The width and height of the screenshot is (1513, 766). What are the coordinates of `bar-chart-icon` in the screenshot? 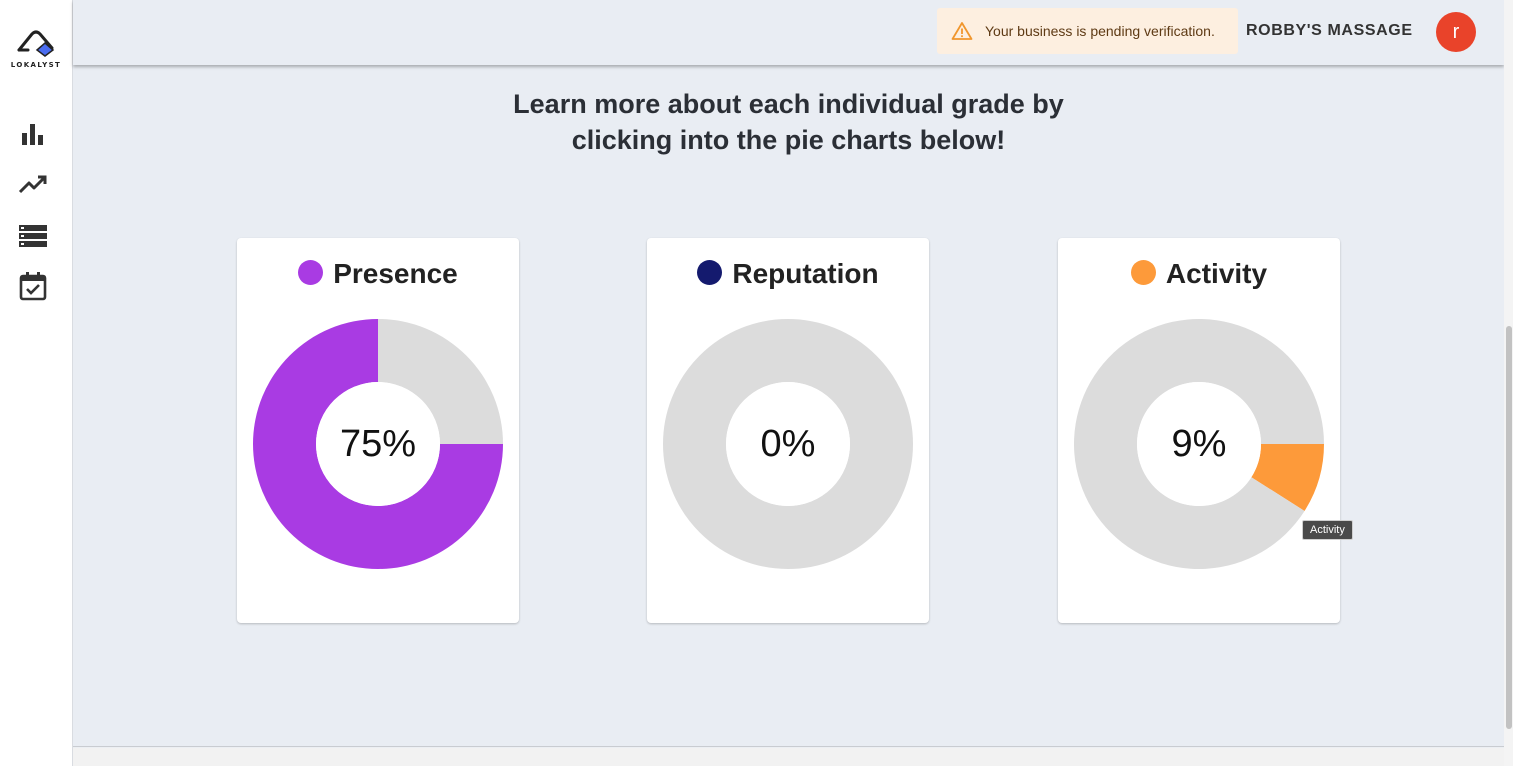 It's located at (32, 134).